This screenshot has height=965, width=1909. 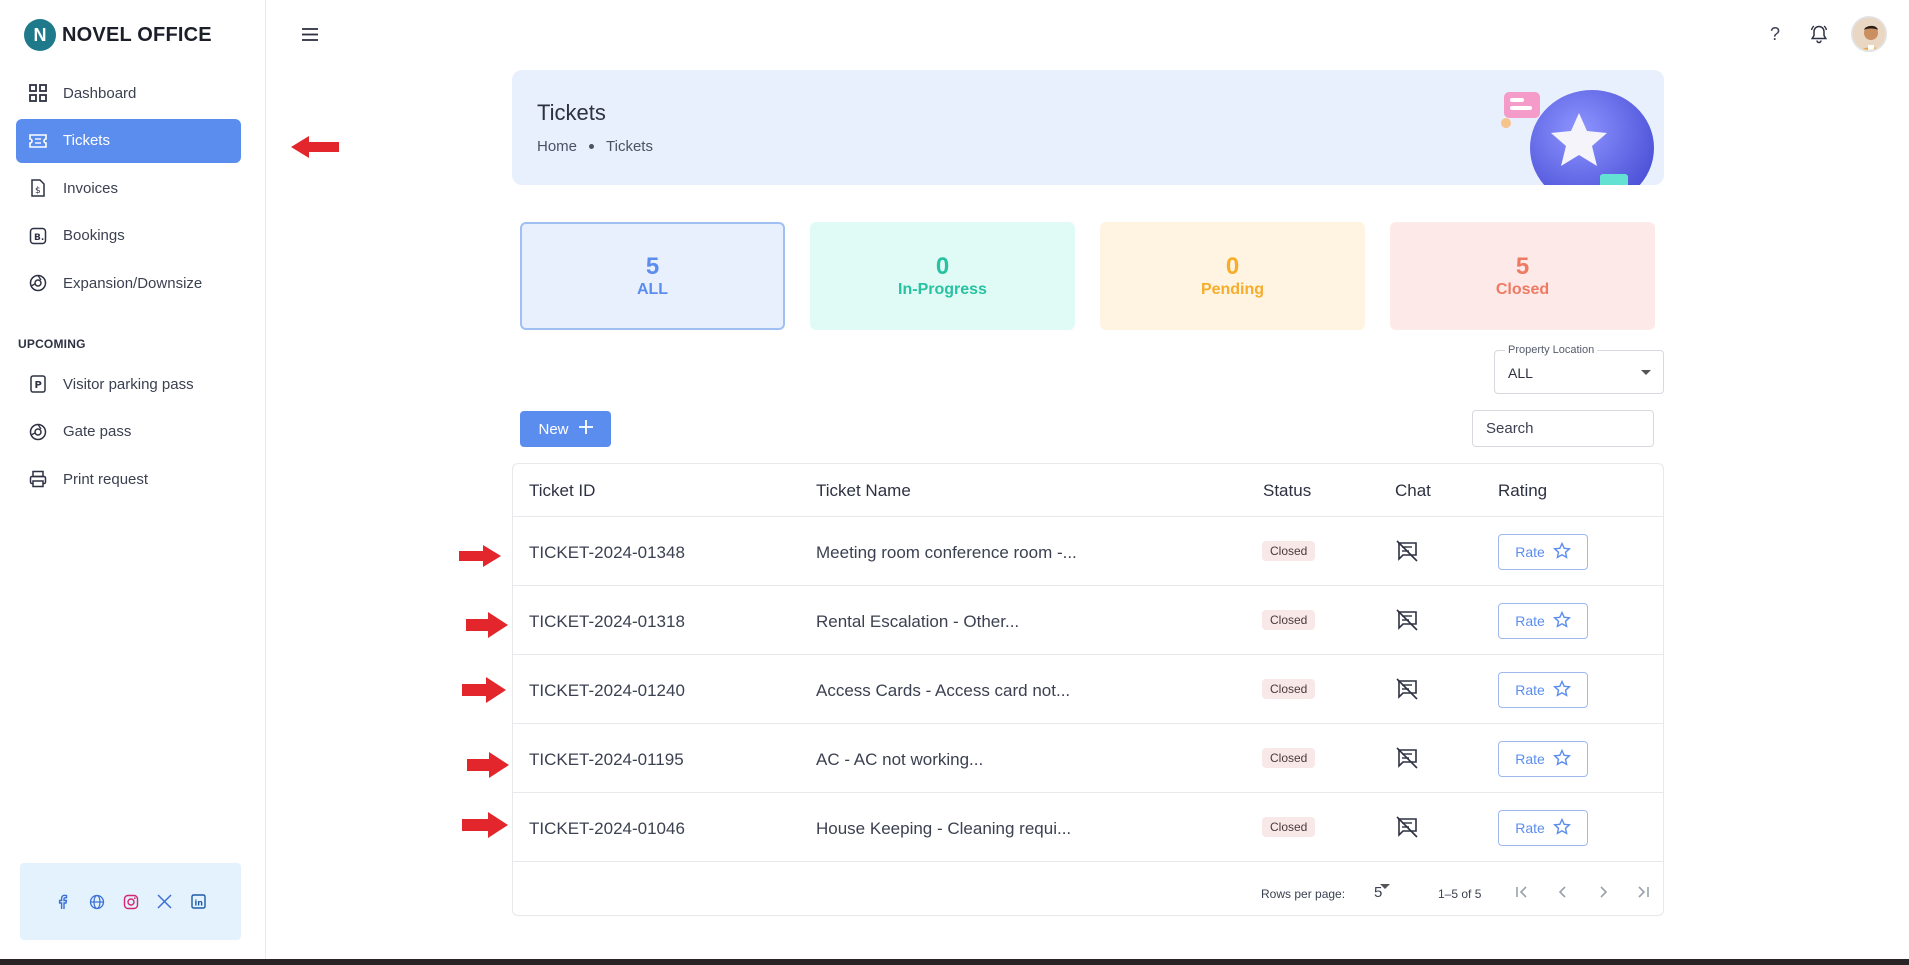 I want to click on section-title-upcoming: UPCOMING, so click(x=52, y=344).